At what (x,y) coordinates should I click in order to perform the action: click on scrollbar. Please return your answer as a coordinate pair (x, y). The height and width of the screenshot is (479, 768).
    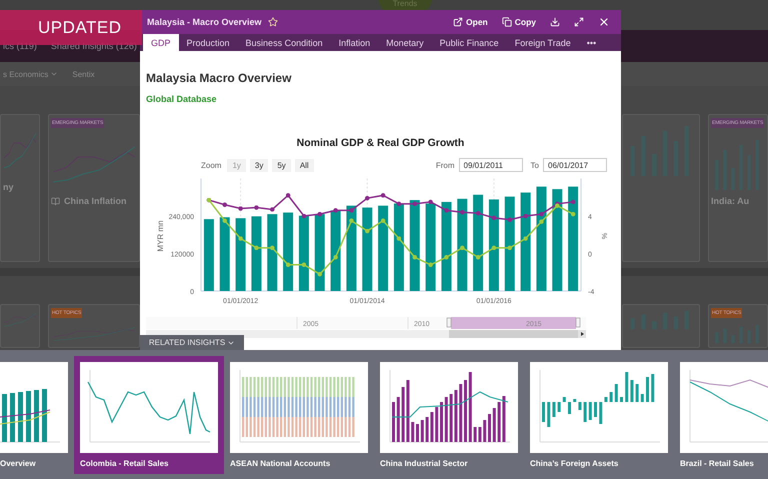
    Looking at the image, I should click on (362, 334).